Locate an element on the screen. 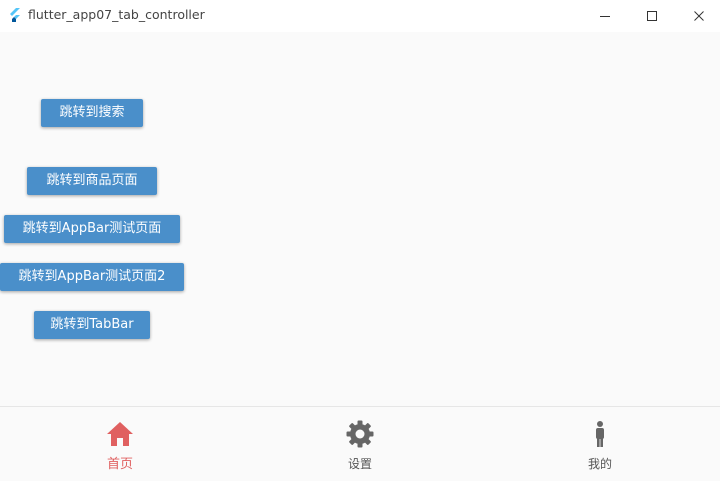  nav-label-home: 首页 is located at coordinates (119, 464).